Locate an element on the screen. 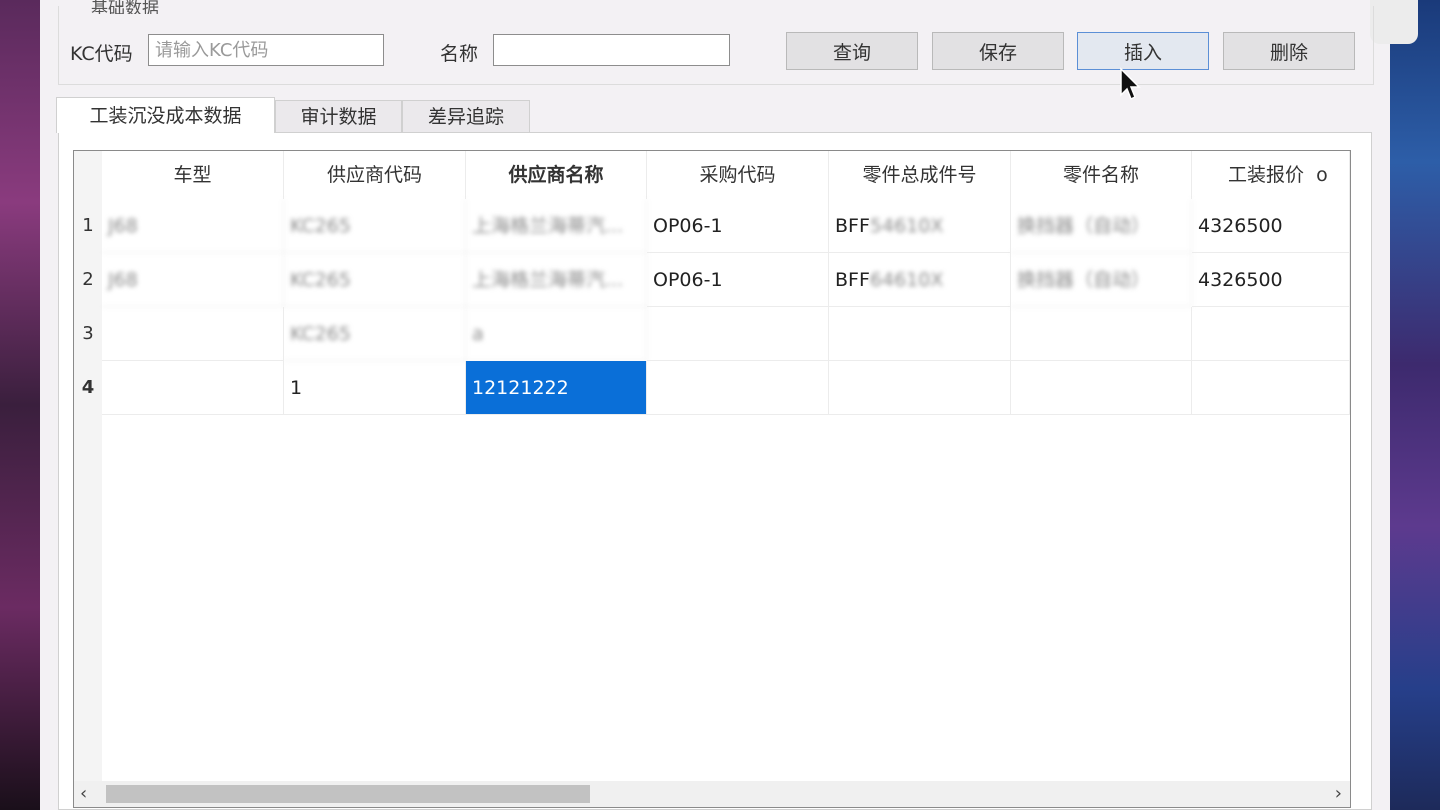  kc-code-label: KC代码 is located at coordinates (101, 54).